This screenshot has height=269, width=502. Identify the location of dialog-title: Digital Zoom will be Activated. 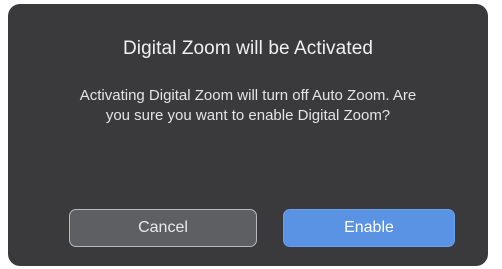
(248, 48).